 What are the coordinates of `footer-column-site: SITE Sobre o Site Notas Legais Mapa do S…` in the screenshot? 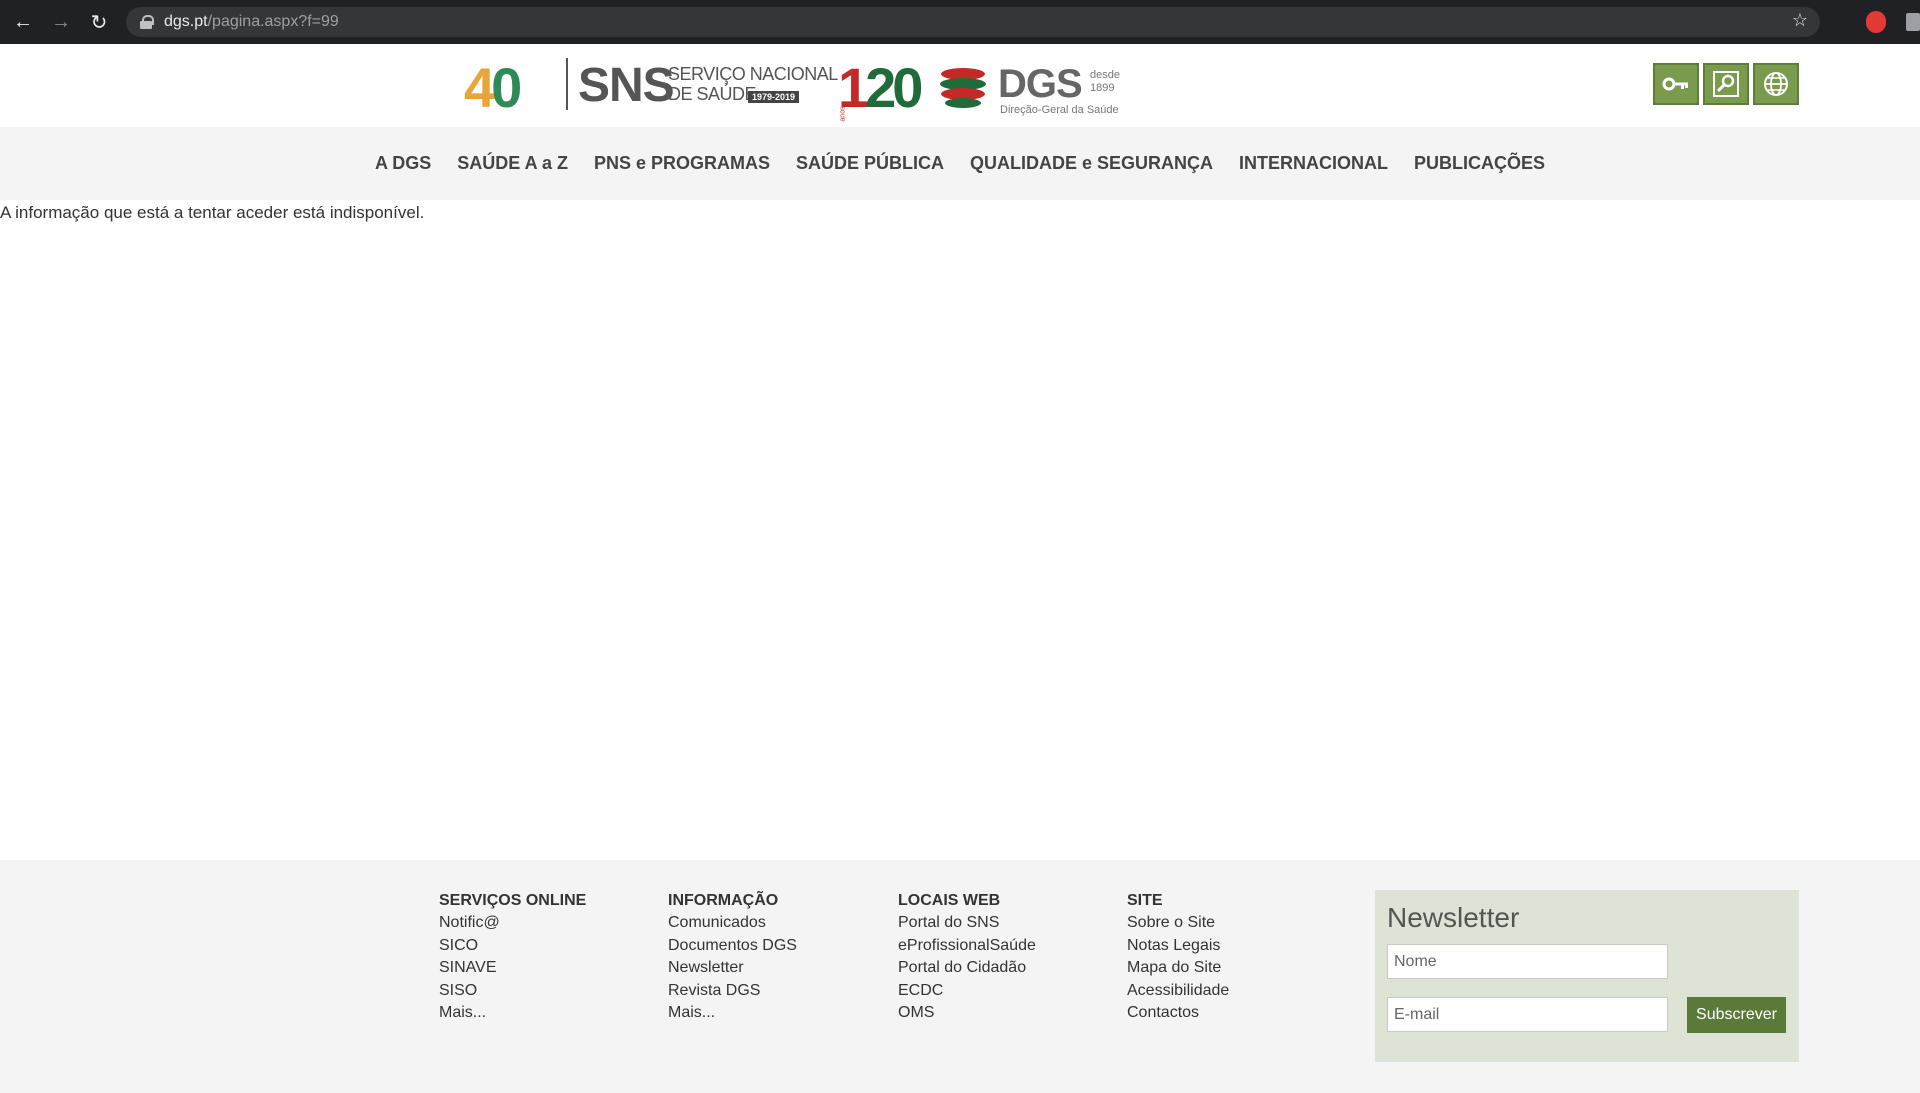 It's located at (1178, 957).